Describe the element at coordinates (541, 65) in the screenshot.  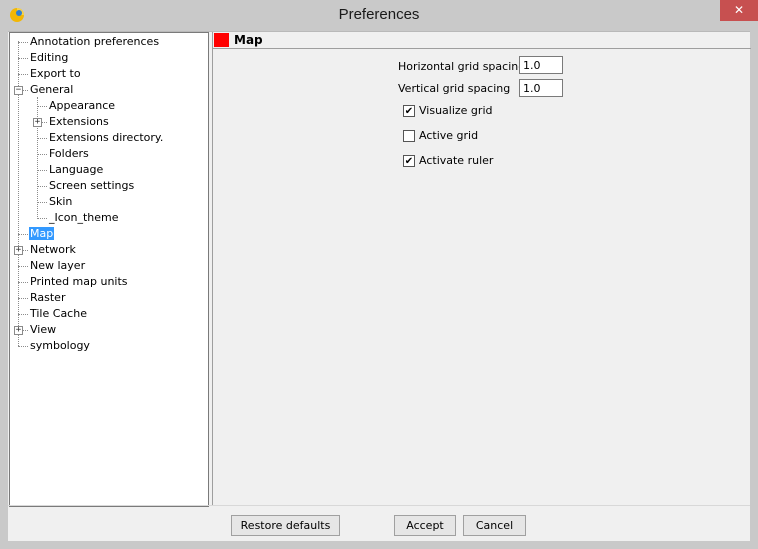
I see `horizontal-grid-spacing-input: 1.0` at that location.